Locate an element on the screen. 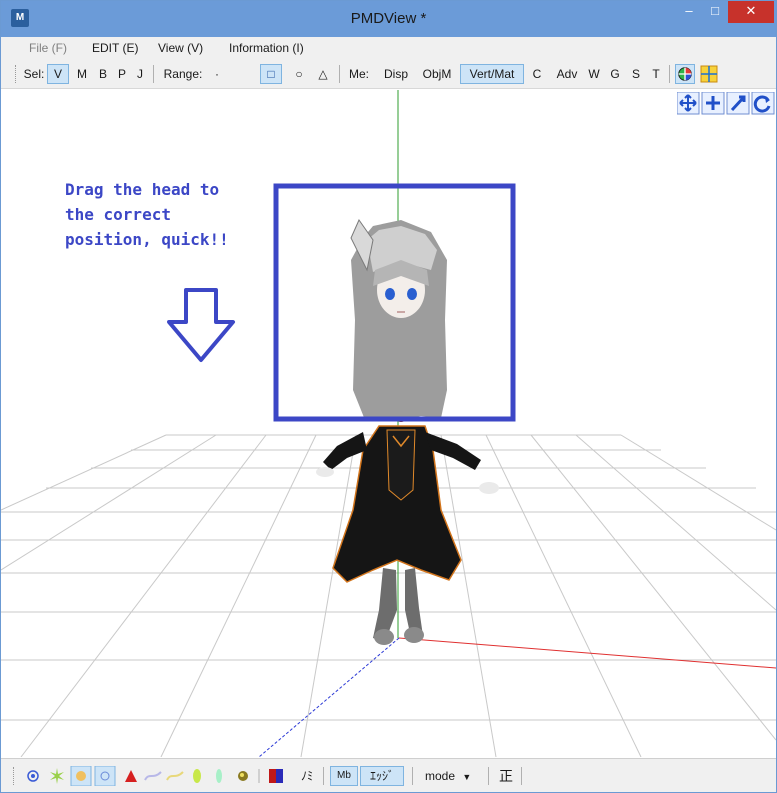  sei-button: 正 is located at coordinates (506, 776).